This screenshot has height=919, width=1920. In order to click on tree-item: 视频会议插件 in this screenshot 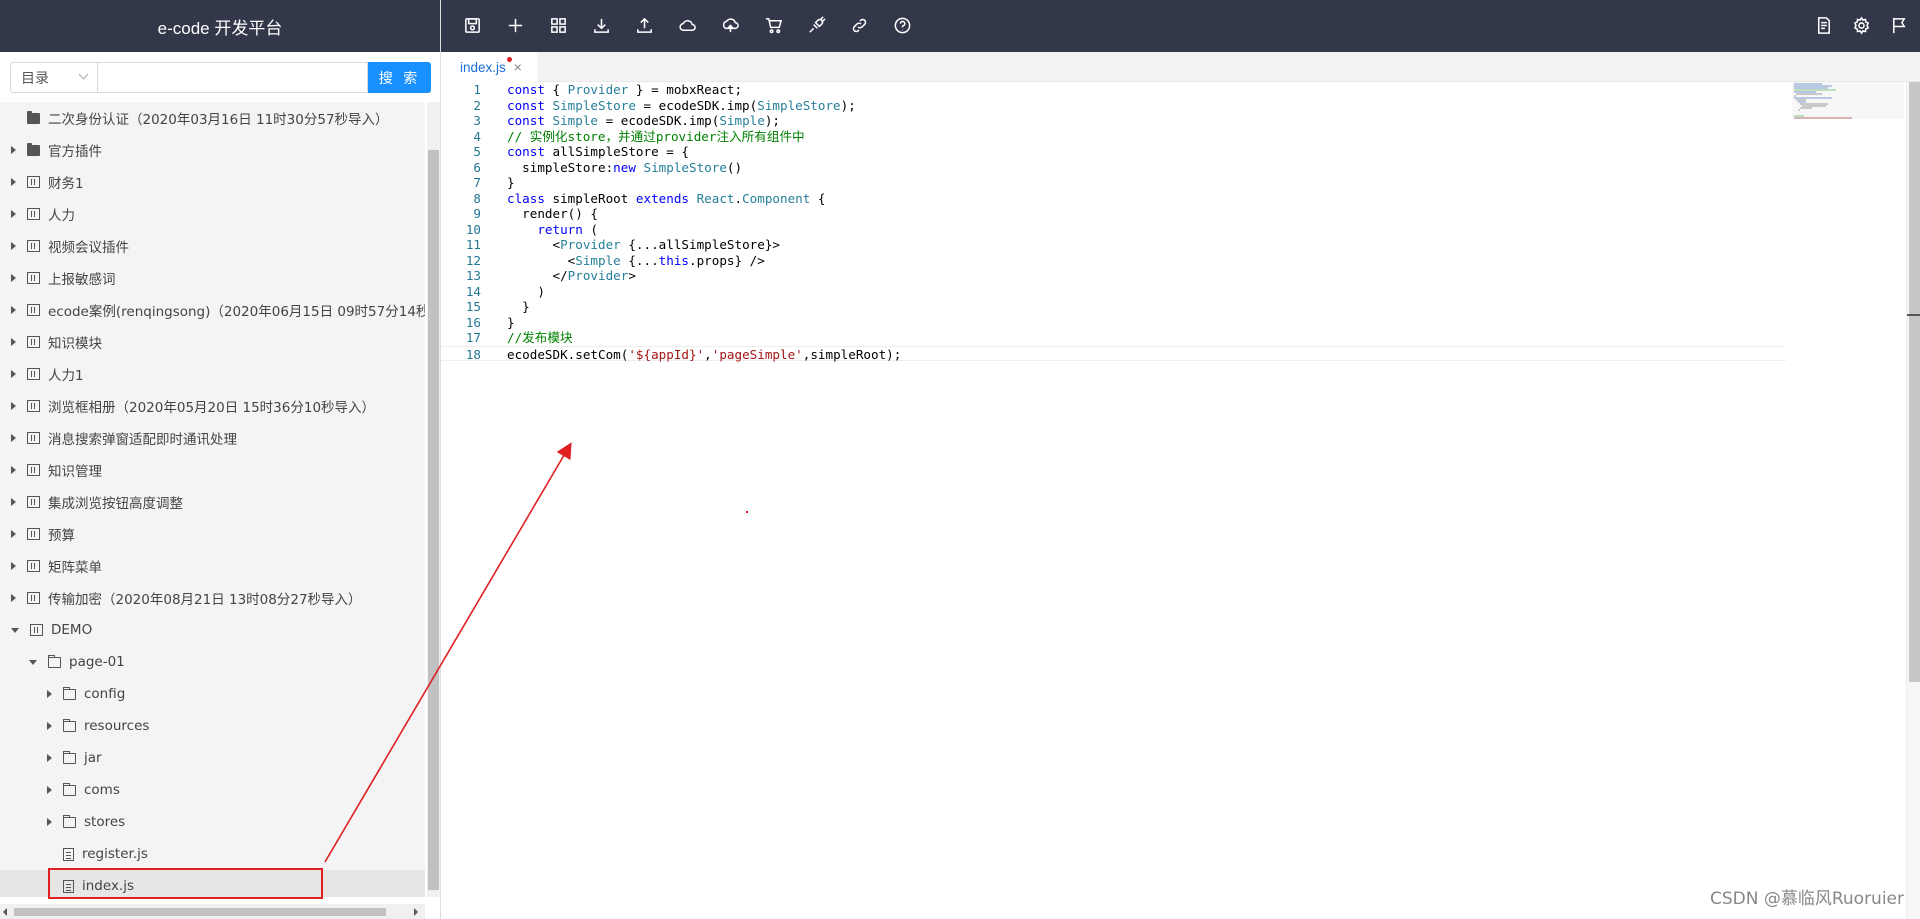, I will do `click(212, 246)`.